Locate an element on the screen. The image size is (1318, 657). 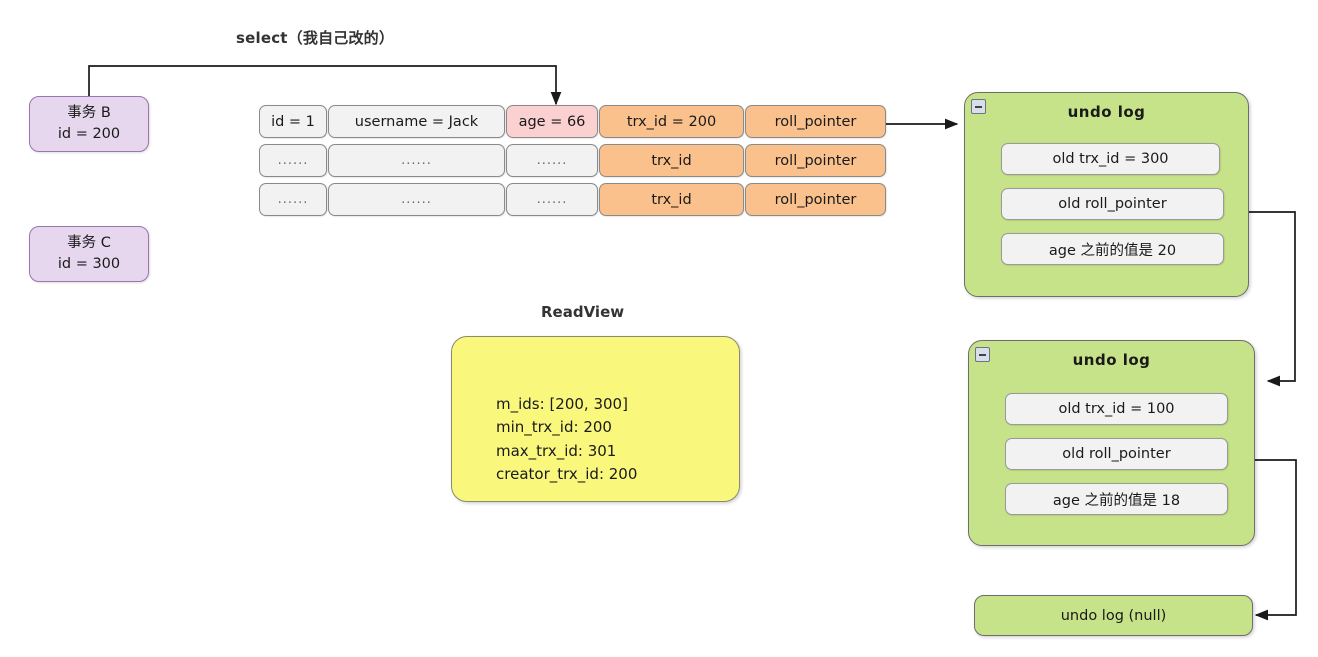
record-cell-age-1: age = 66 is located at coordinates (552, 121).